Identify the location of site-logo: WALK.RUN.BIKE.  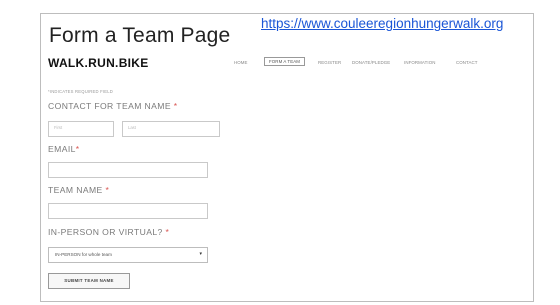
(98, 63).